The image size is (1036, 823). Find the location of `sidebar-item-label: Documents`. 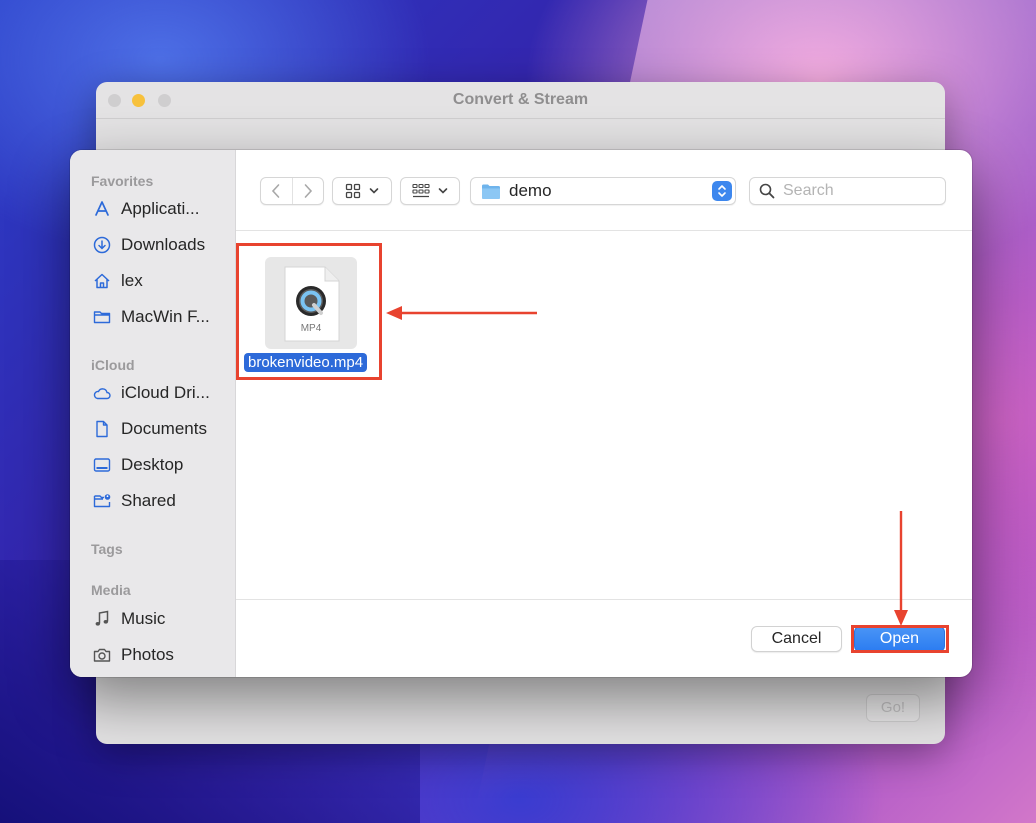

sidebar-item-label: Documents is located at coordinates (164, 428).